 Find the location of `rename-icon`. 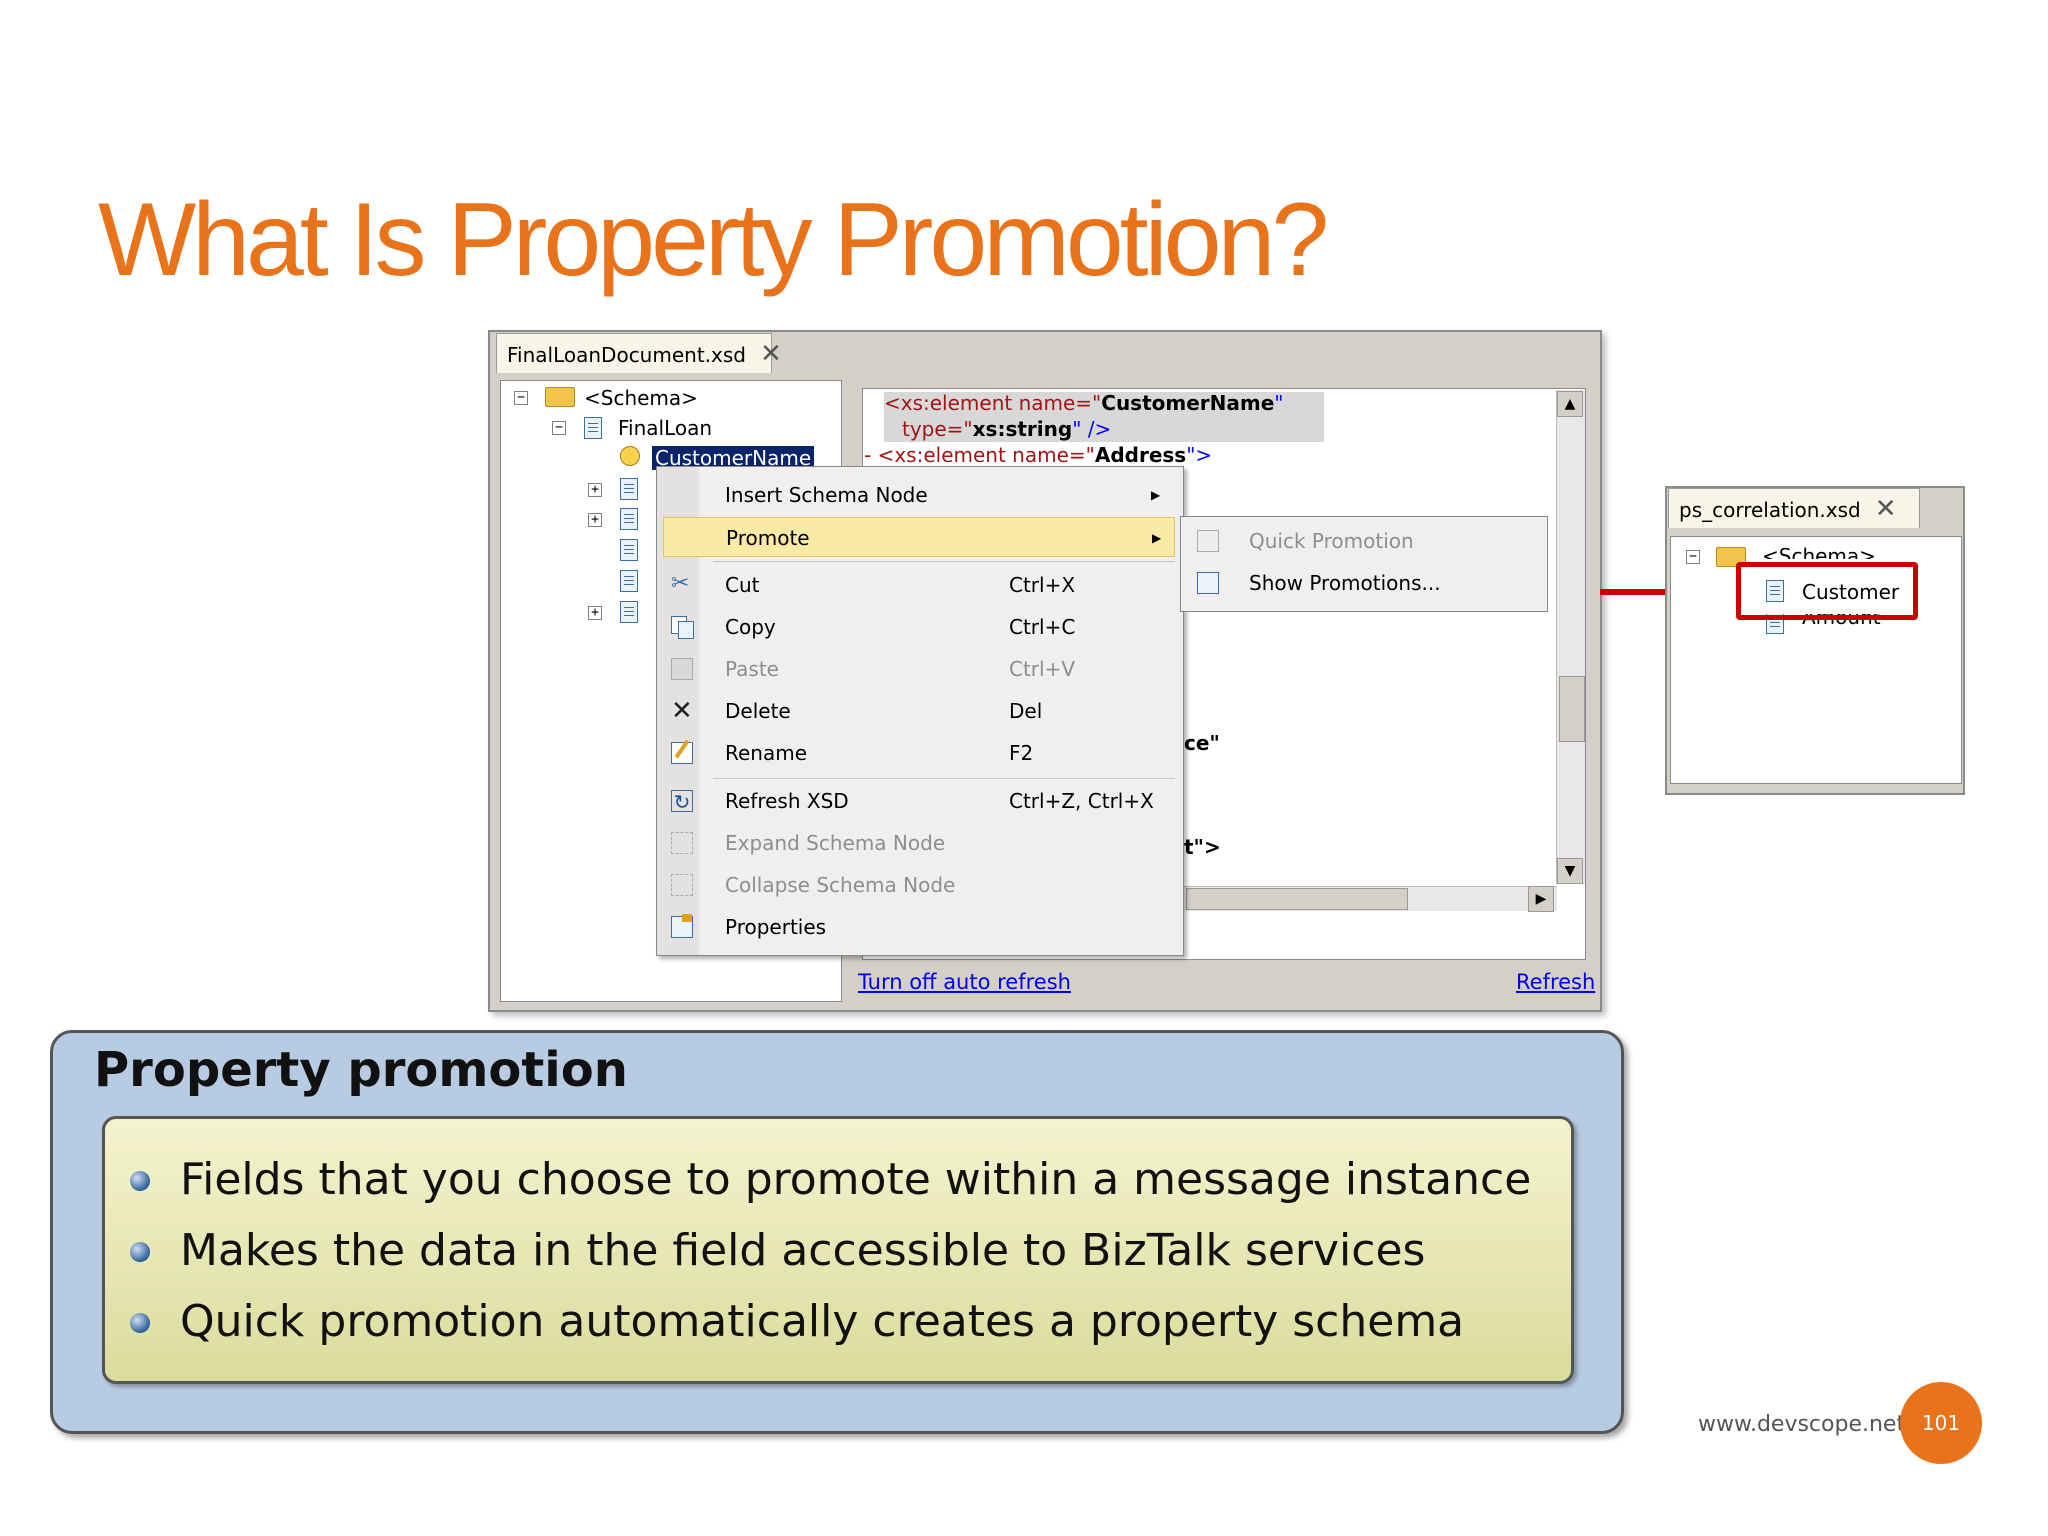

rename-icon is located at coordinates (682, 751).